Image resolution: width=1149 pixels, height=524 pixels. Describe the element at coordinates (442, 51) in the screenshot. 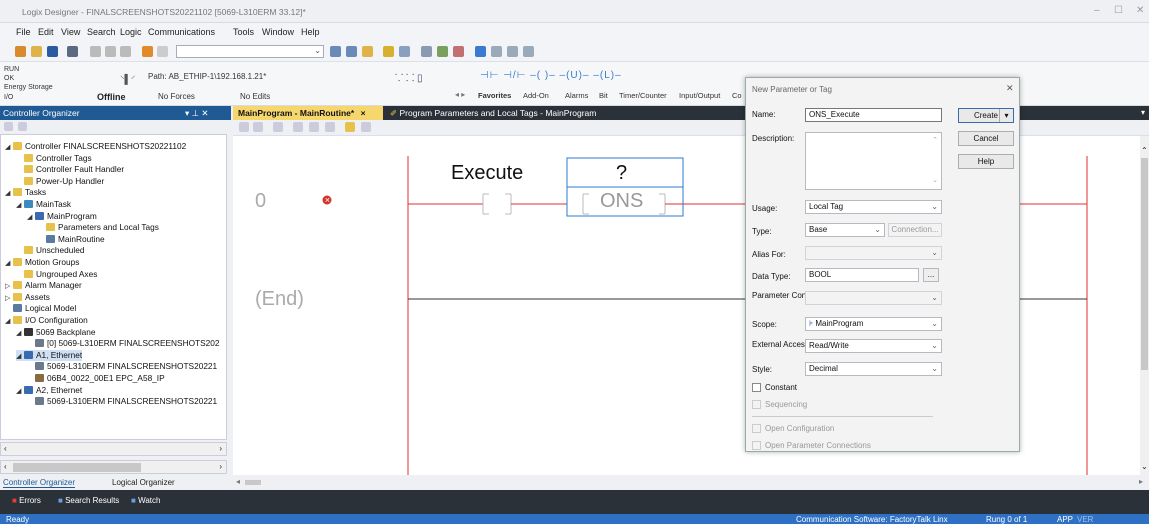

I see `compare-icon` at that location.